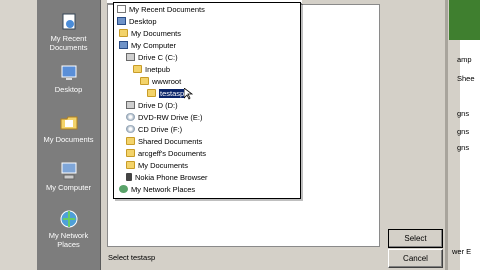 The height and width of the screenshot is (270, 480). I want to click on my-computer-icon, so click(68, 171).